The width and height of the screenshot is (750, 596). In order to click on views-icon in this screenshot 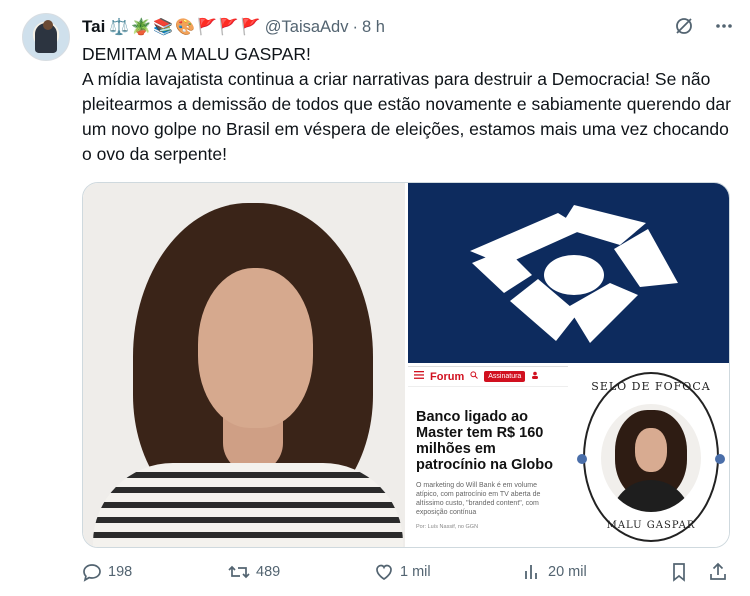, I will do `click(532, 572)`.